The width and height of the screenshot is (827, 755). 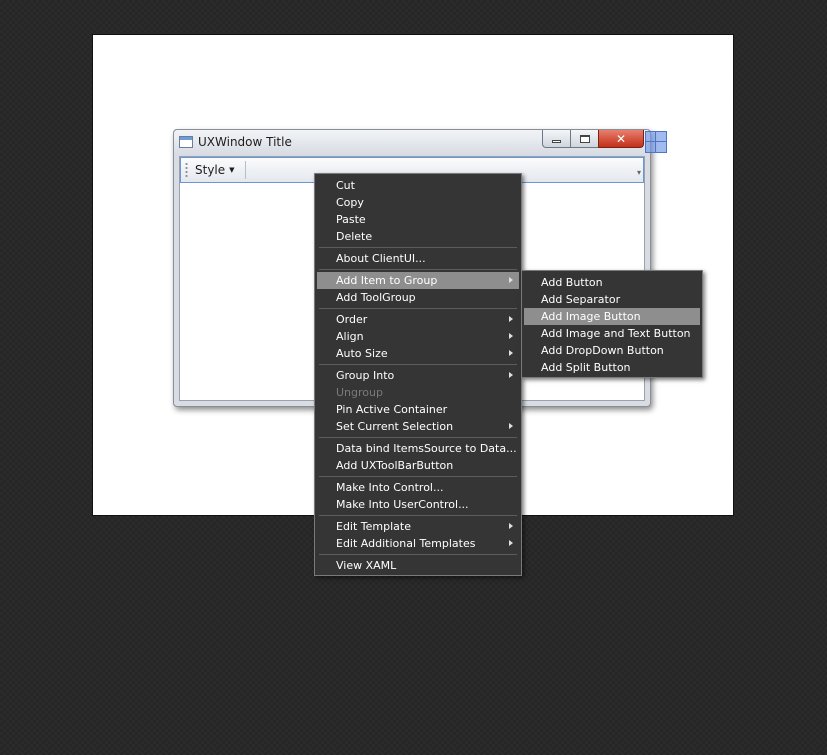 I want to click on submenu-item-label: Add Split Button, so click(x=586, y=367).